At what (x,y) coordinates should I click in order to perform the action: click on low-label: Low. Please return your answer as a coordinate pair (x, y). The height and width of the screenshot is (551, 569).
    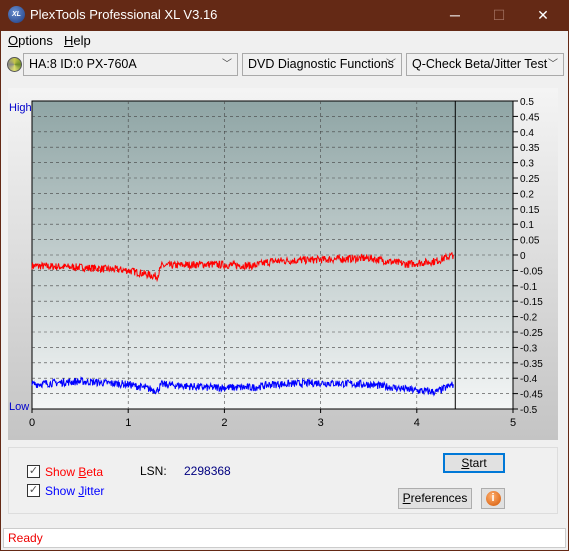
    Looking at the image, I should click on (19, 407).